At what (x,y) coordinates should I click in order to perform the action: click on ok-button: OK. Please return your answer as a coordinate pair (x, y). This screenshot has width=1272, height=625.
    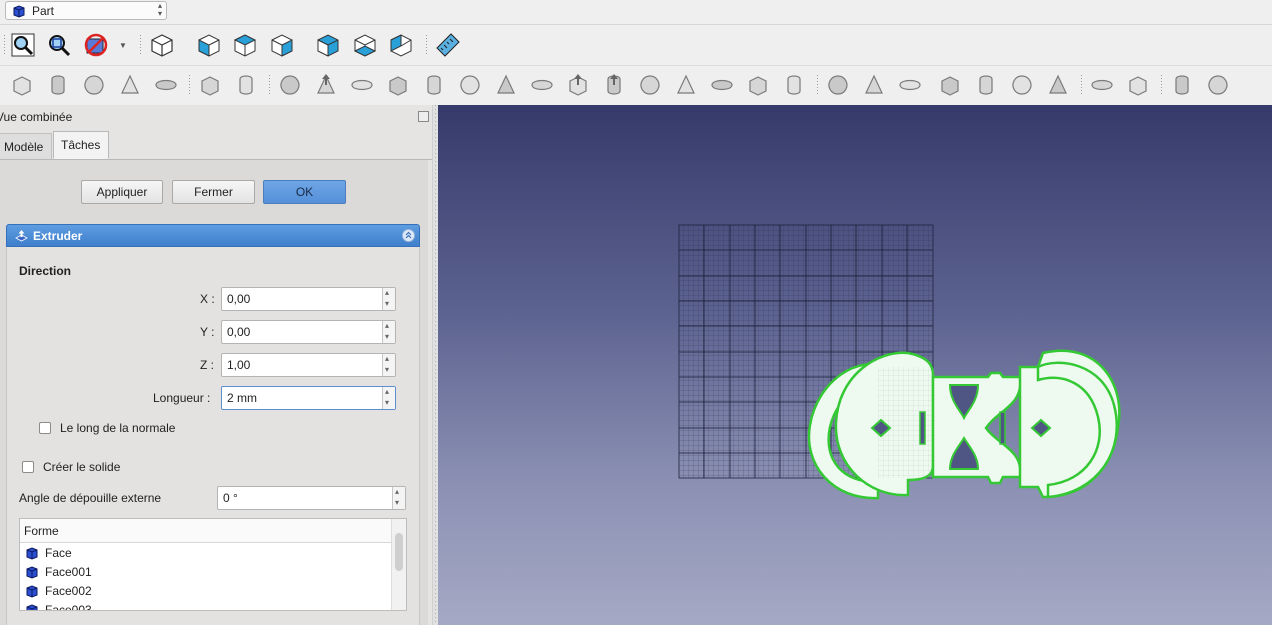
    Looking at the image, I should click on (304, 192).